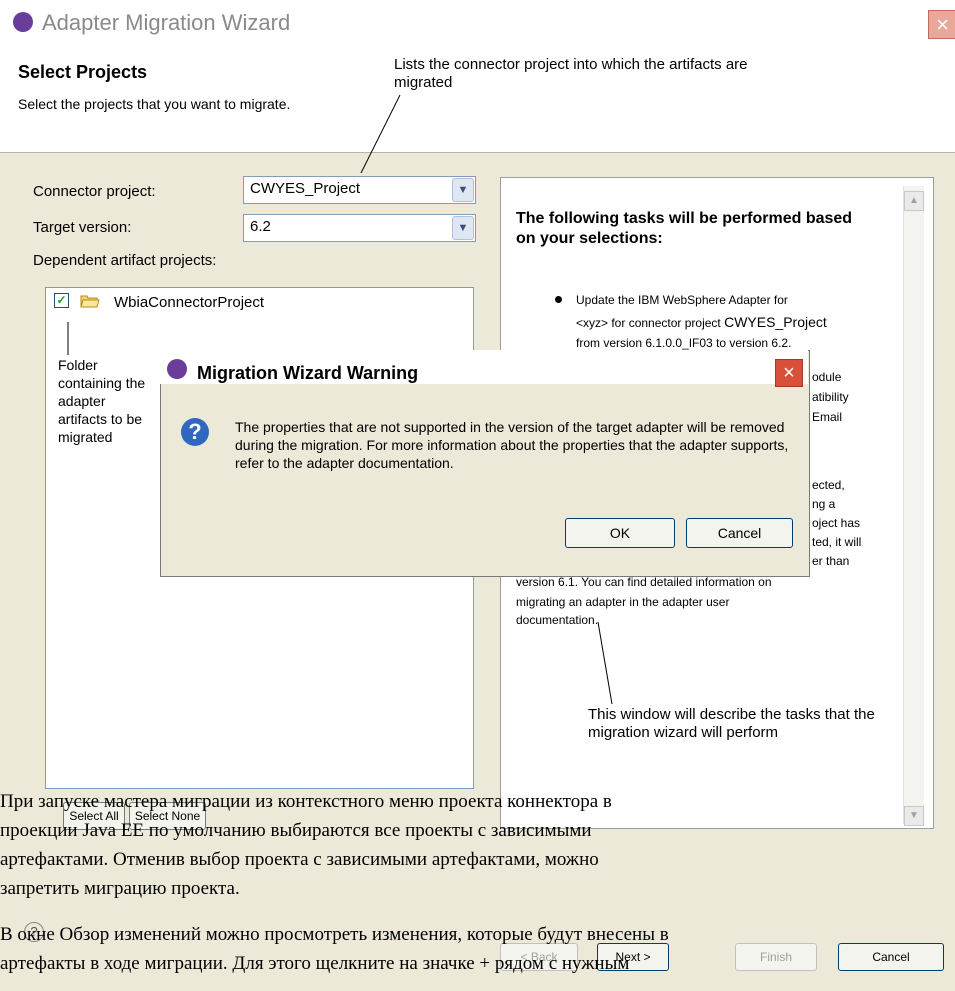 Image resolution: width=955 pixels, height=991 pixels. What do you see at coordinates (739, 533) in the screenshot?
I see `dialog-cancel-button: Cancel` at bounding box center [739, 533].